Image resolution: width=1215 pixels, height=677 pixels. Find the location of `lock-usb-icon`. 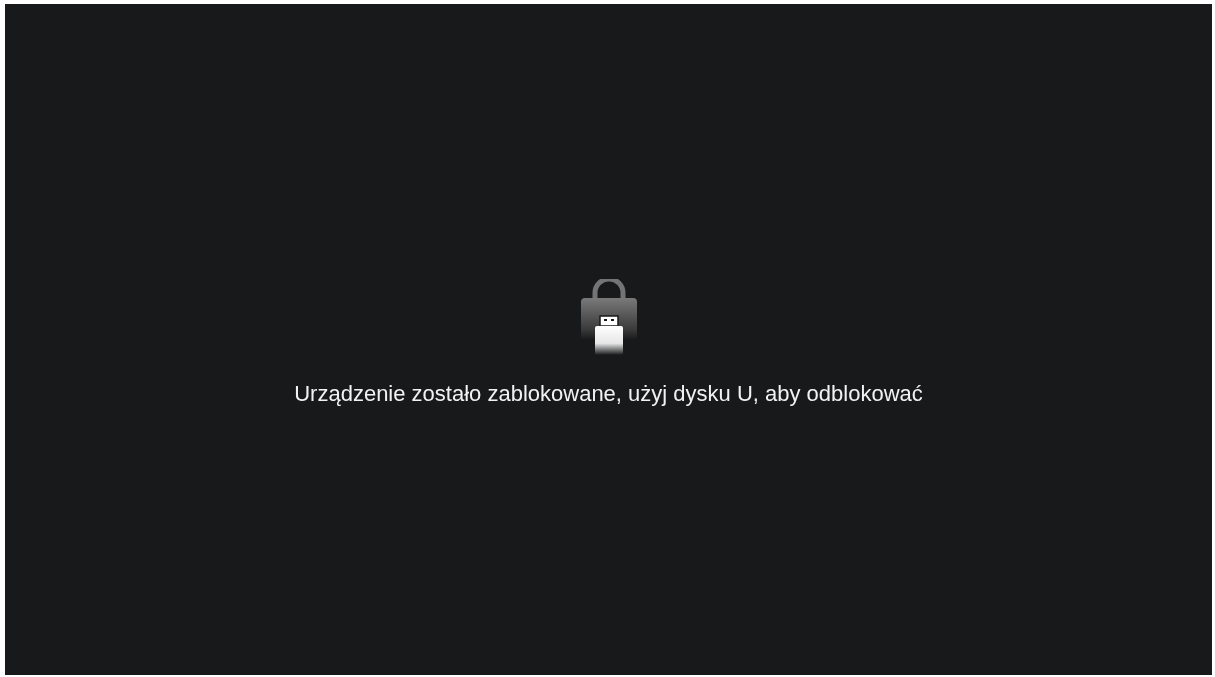

lock-usb-icon is located at coordinates (608, 316).